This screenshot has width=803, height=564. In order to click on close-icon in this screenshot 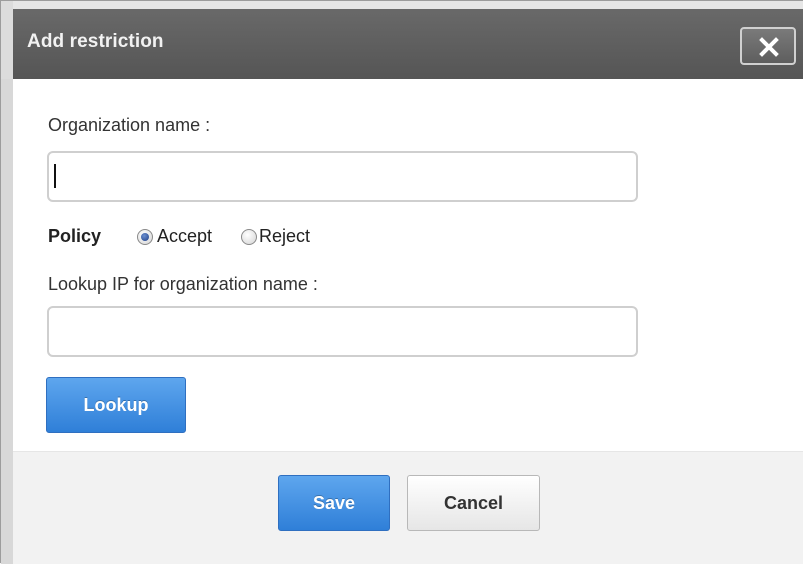, I will do `click(769, 47)`.